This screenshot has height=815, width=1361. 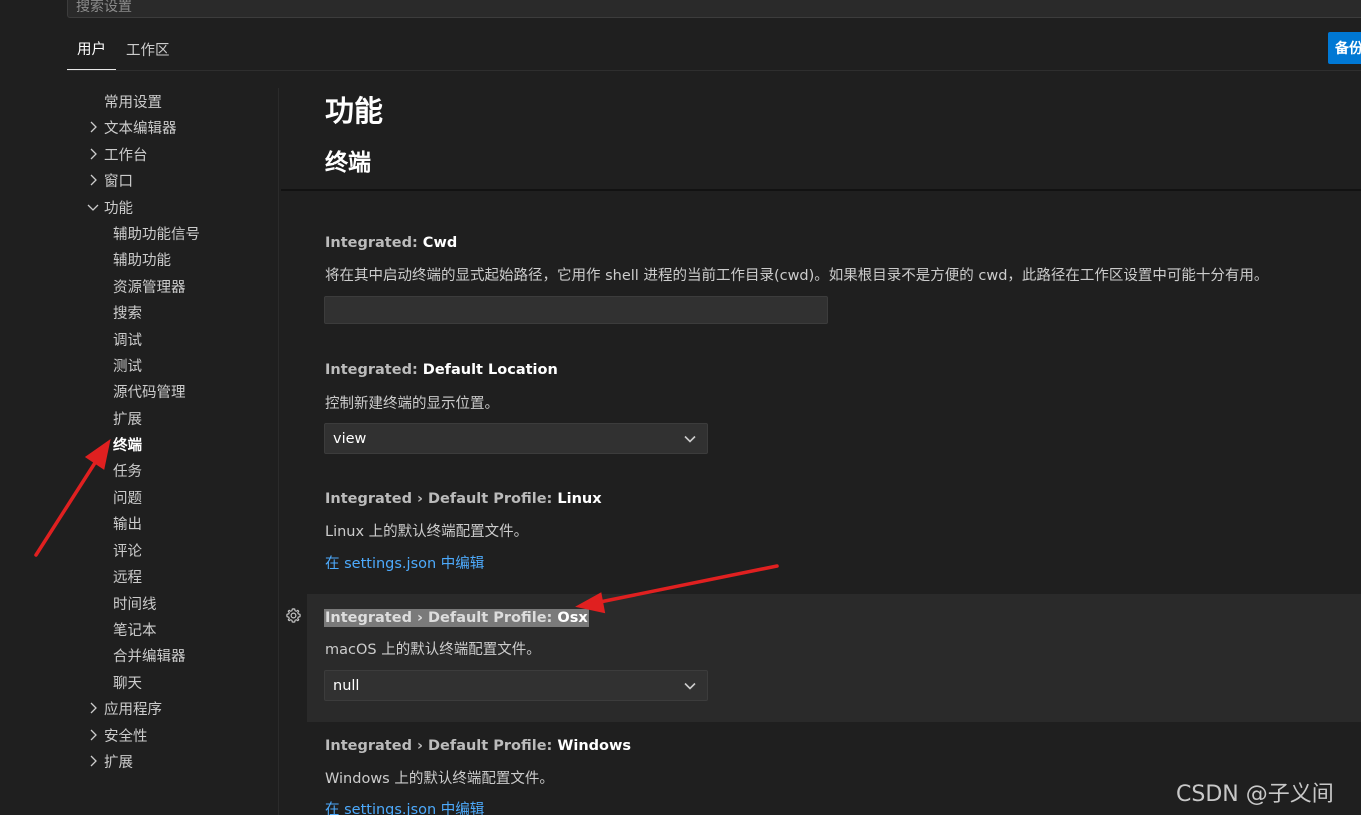 I want to click on sidebar-item: 常用设置, so click(x=133, y=101).